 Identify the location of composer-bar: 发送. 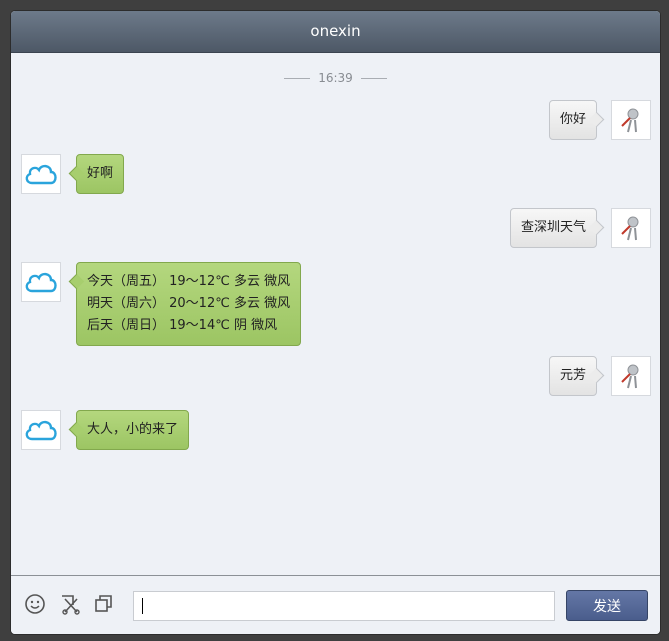
(335, 604).